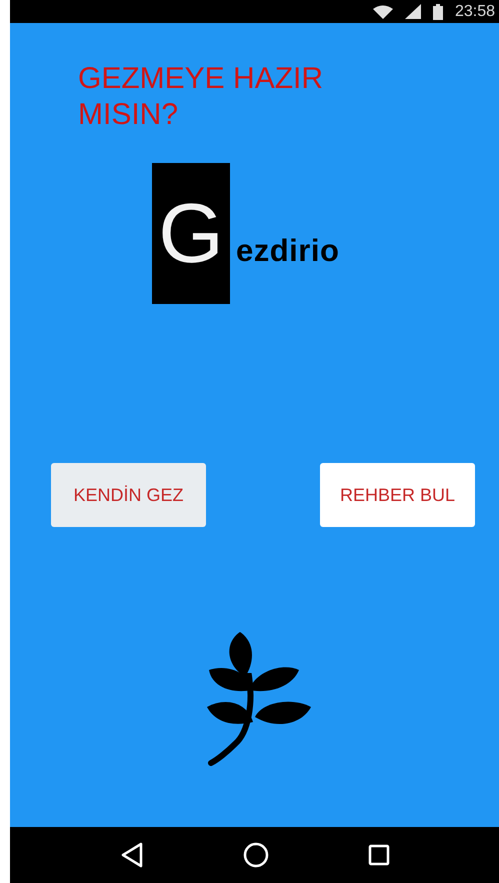 The image size is (499, 883). I want to click on clock-time: 23:58, so click(474, 11).